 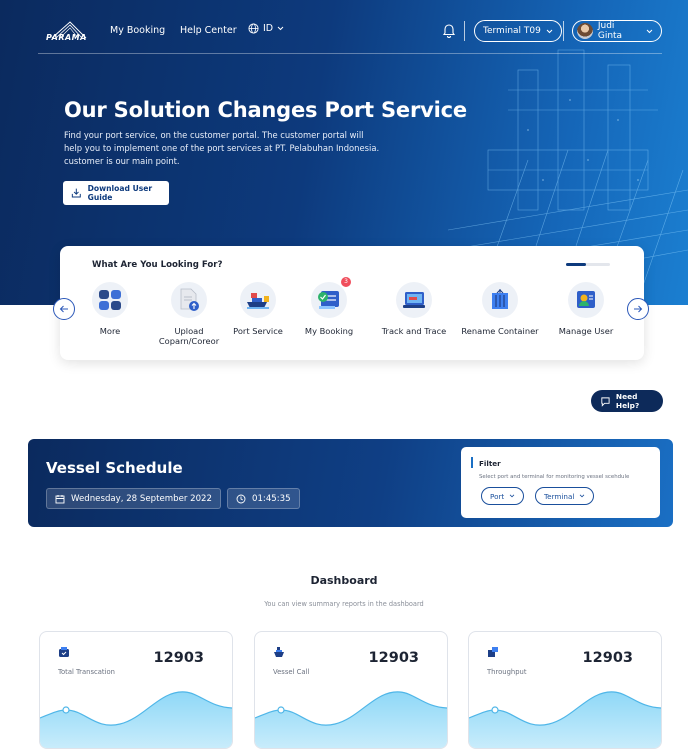 What do you see at coordinates (66, 37) in the screenshot?
I see `logo-text: PARAMA` at bounding box center [66, 37].